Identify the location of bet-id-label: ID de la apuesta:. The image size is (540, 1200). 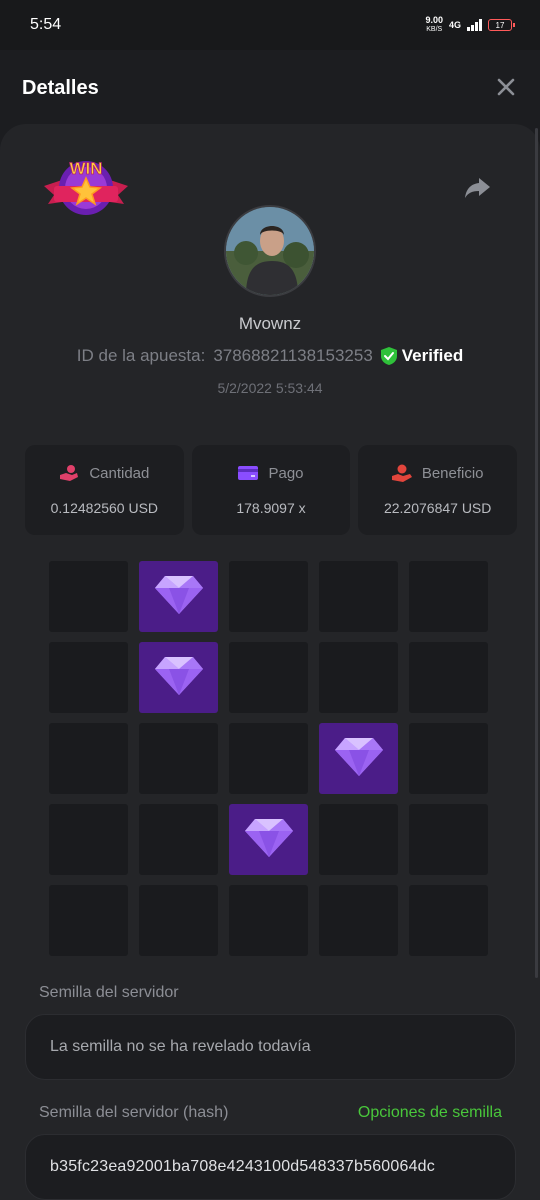
(141, 355).